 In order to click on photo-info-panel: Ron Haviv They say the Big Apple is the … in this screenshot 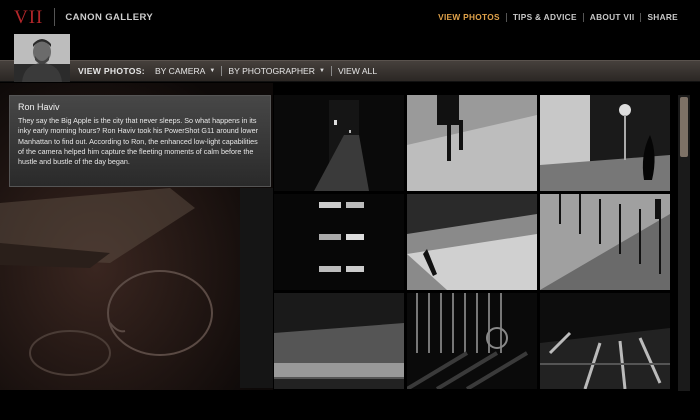, I will do `click(140, 141)`.